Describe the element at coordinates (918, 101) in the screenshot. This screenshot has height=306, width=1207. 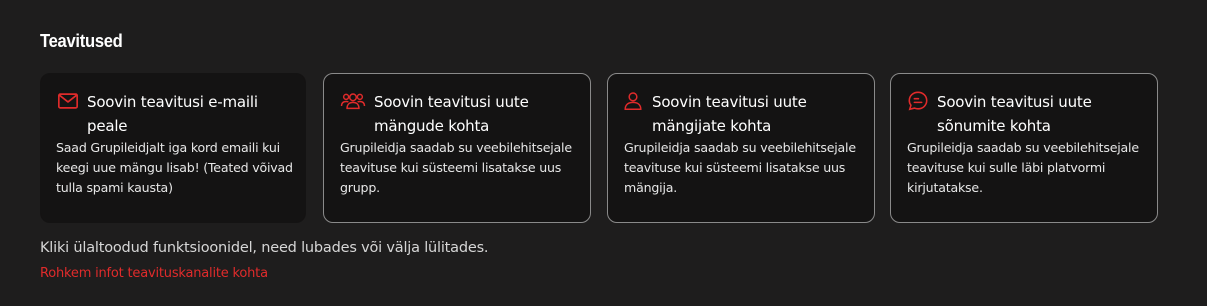
I see `message-bubble-icon` at that location.